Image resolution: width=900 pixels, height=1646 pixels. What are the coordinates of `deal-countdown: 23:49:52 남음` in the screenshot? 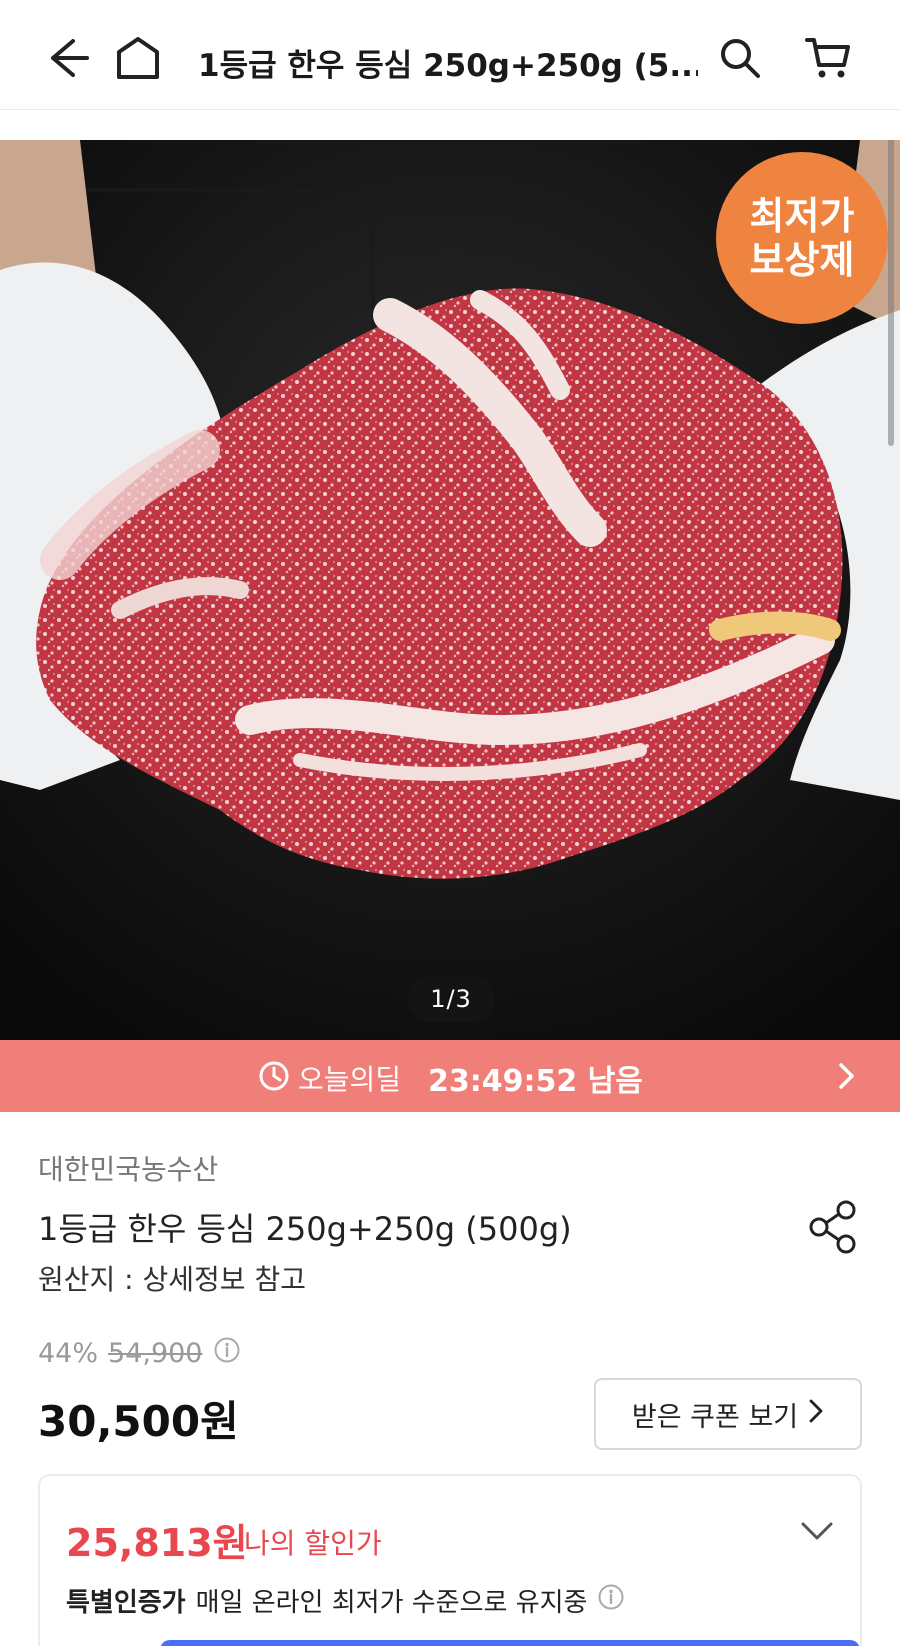 It's located at (535, 1081).